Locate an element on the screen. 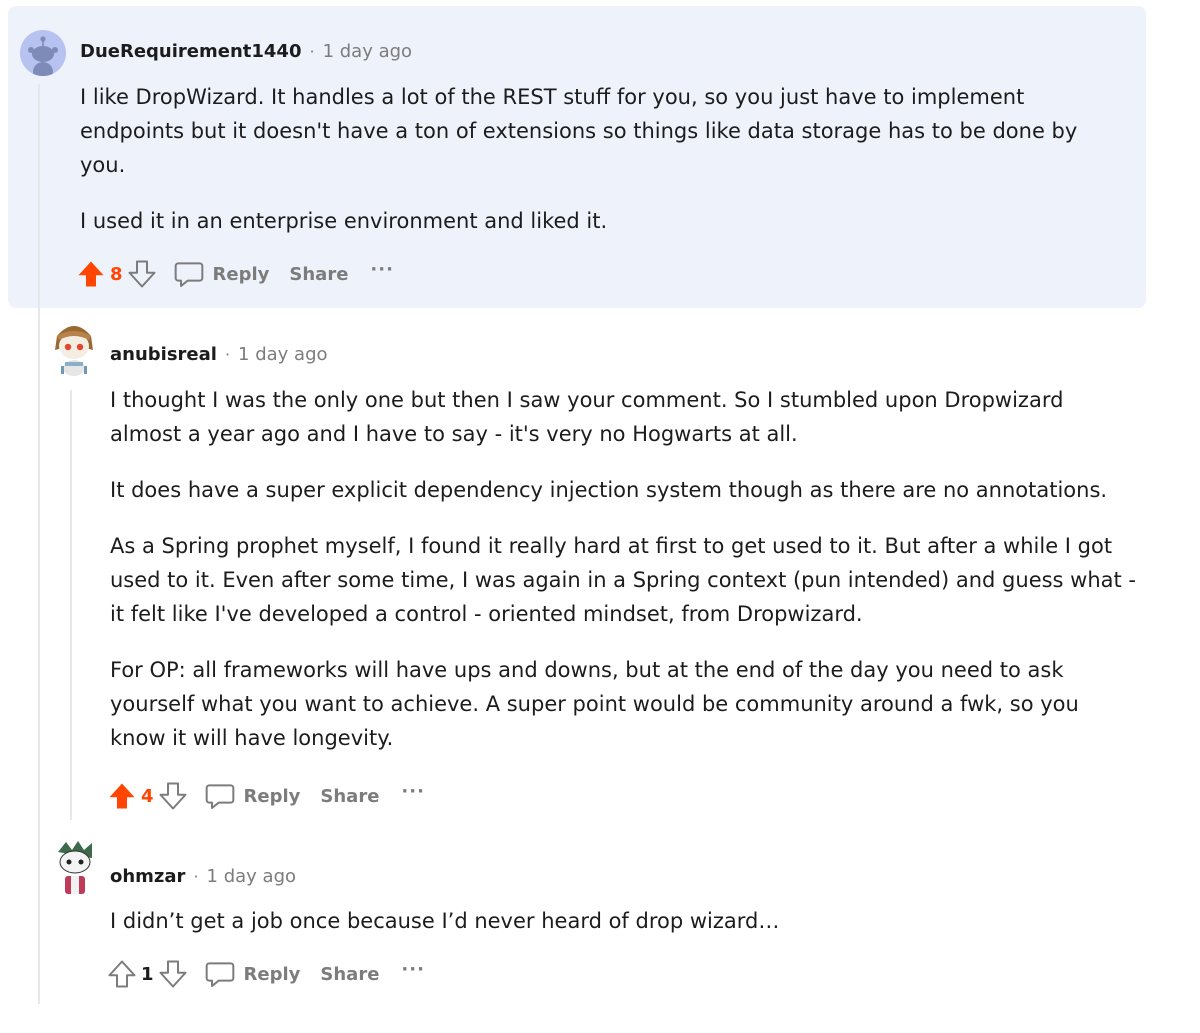  author-name: anubisreal is located at coordinates (163, 354).